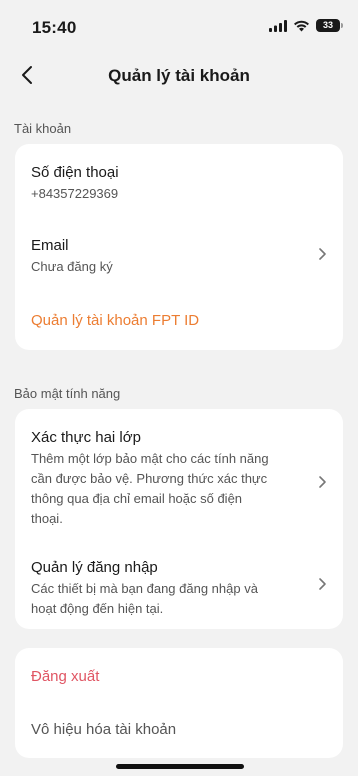 Image resolution: width=358 pixels, height=776 pixels. I want to click on status-bar: 15:40 33, so click(179, 25).